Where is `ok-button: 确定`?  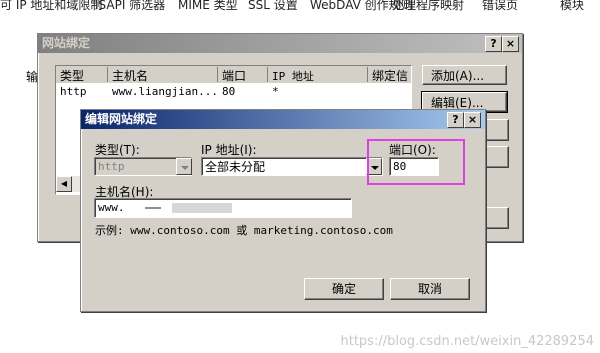
ok-button: 确定 is located at coordinates (344, 289).